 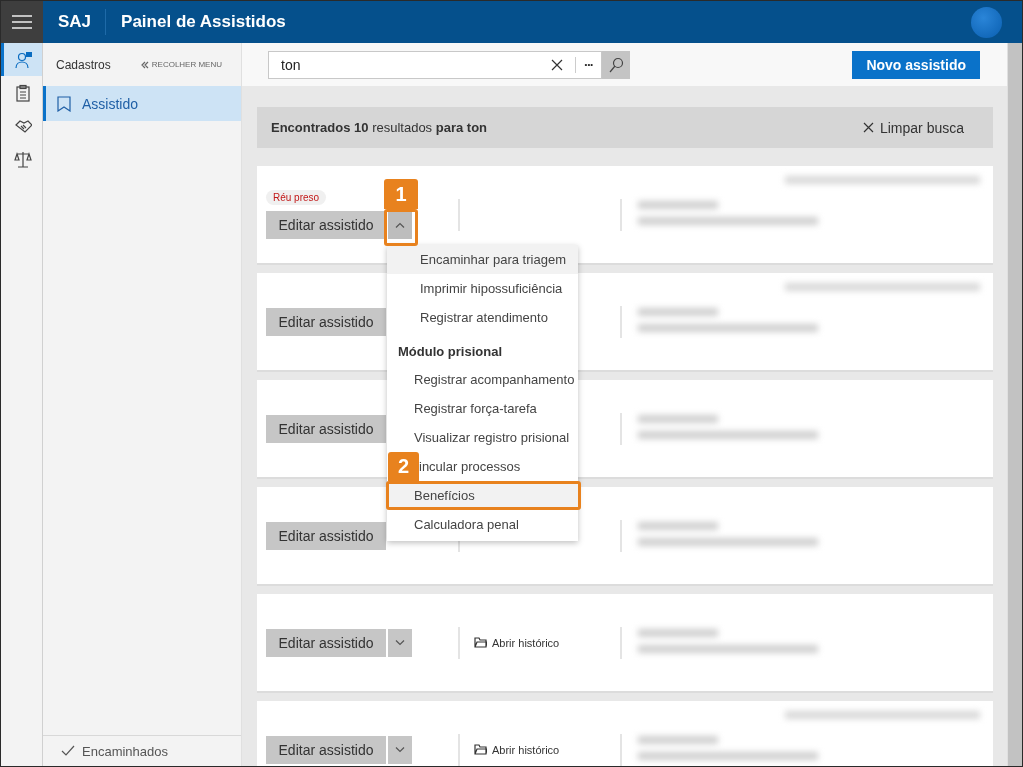 What do you see at coordinates (75, 22) in the screenshot?
I see `brand-name: SAJ` at bounding box center [75, 22].